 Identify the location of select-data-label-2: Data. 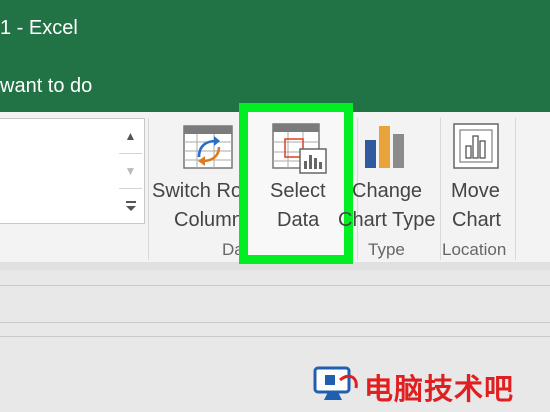
(298, 220).